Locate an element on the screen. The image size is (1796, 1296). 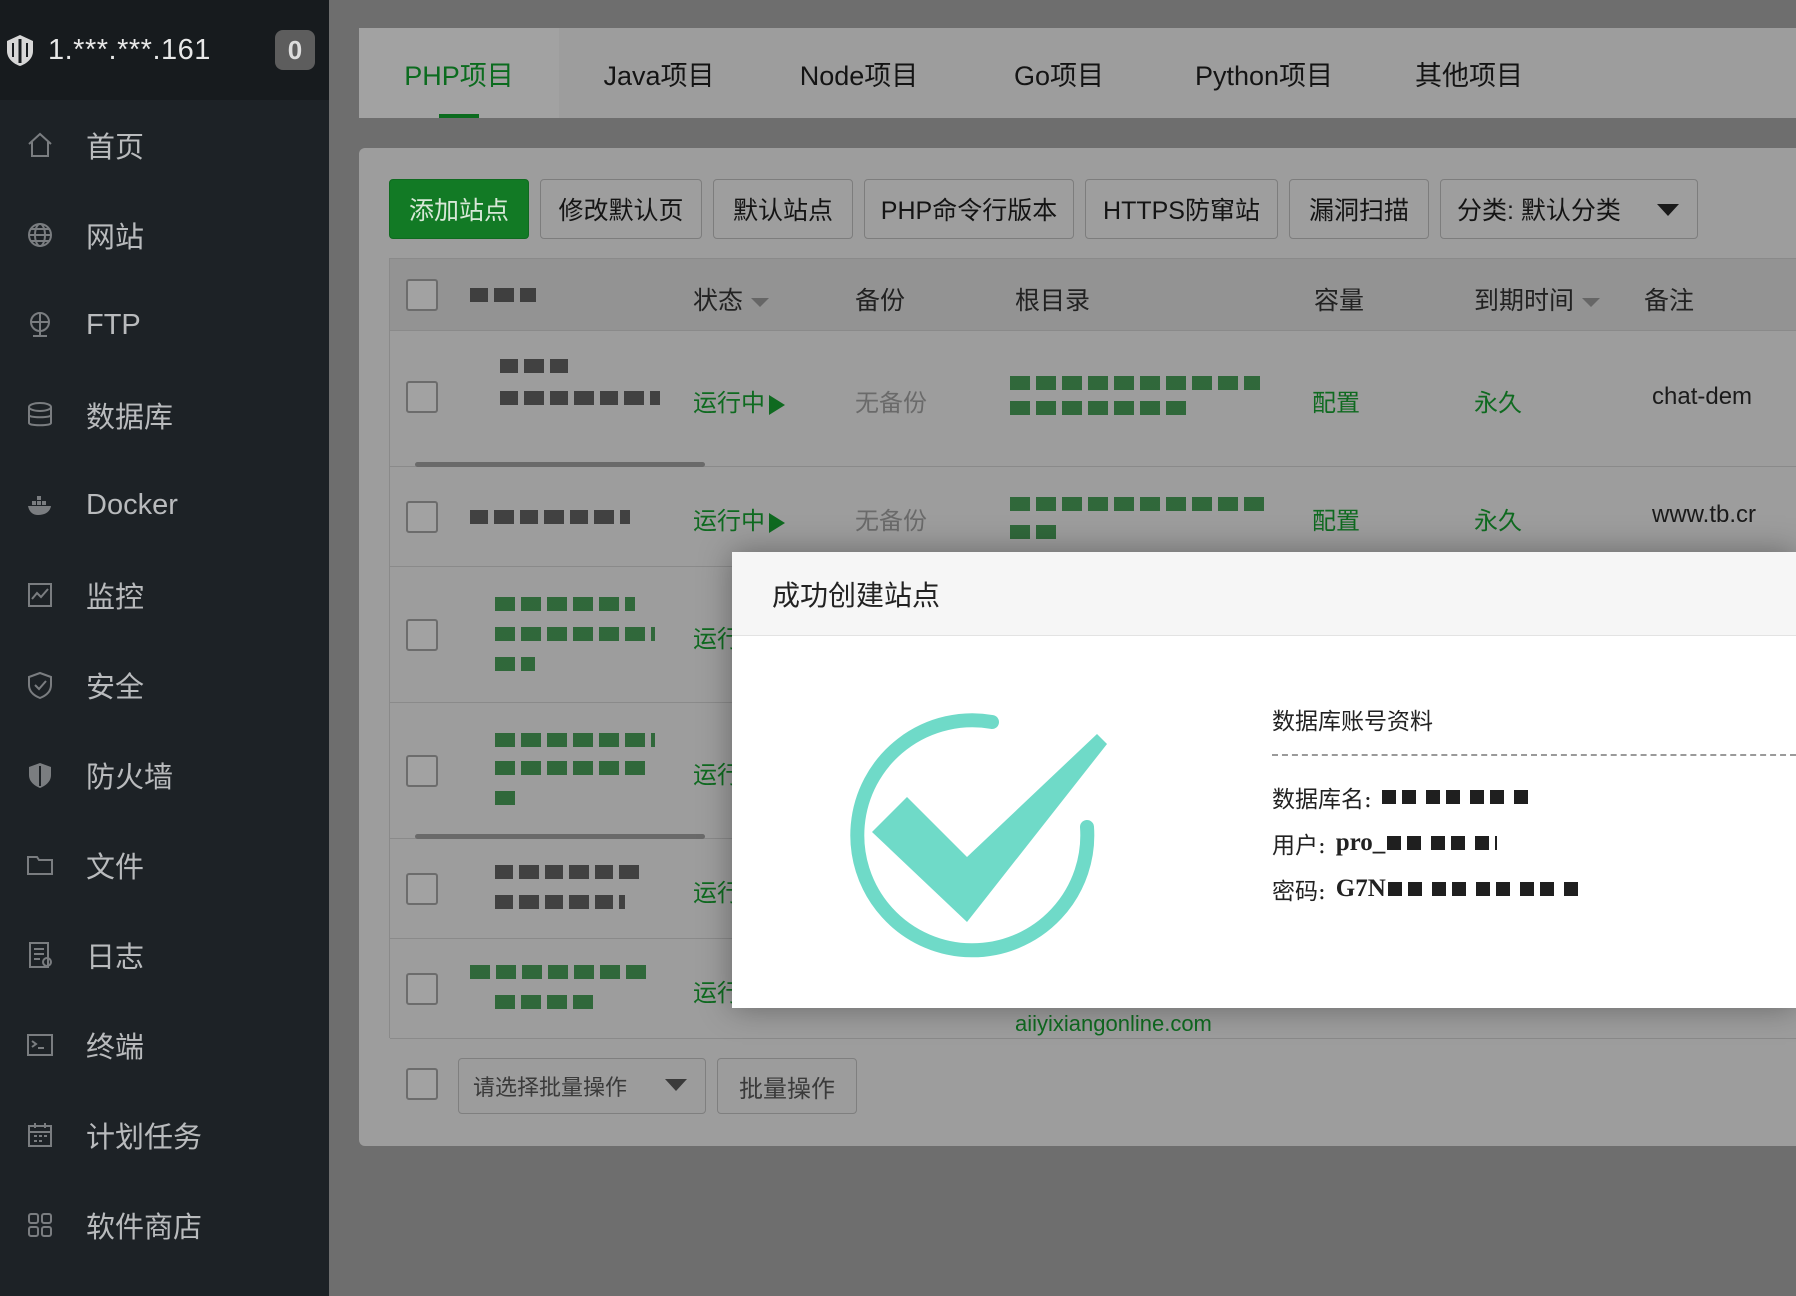
status-header: 状态 is located at coordinates (731, 299).